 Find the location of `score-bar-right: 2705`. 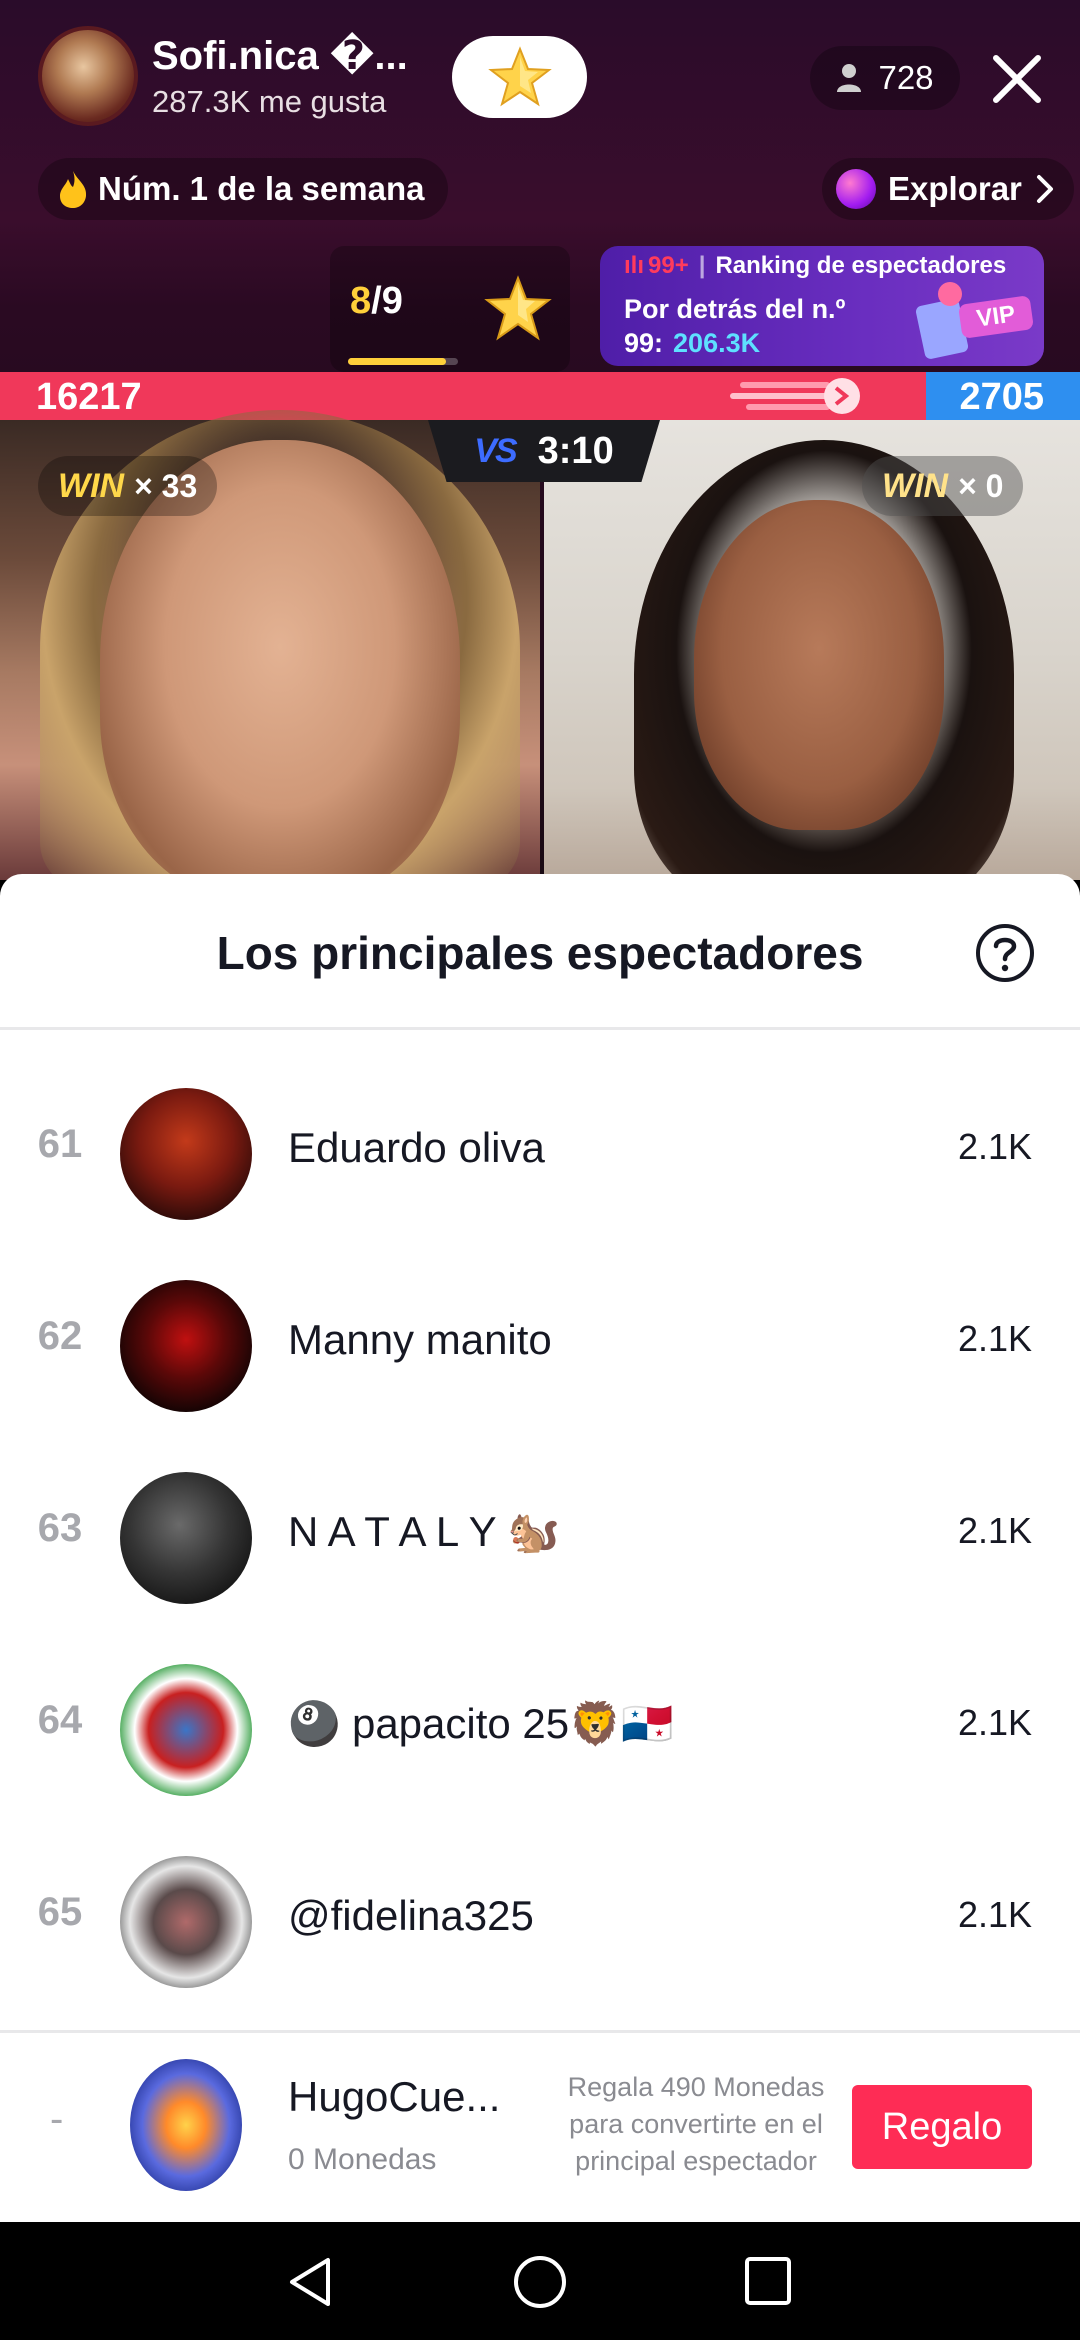

score-bar-right: 2705 is located at coordinates (1003, 396).